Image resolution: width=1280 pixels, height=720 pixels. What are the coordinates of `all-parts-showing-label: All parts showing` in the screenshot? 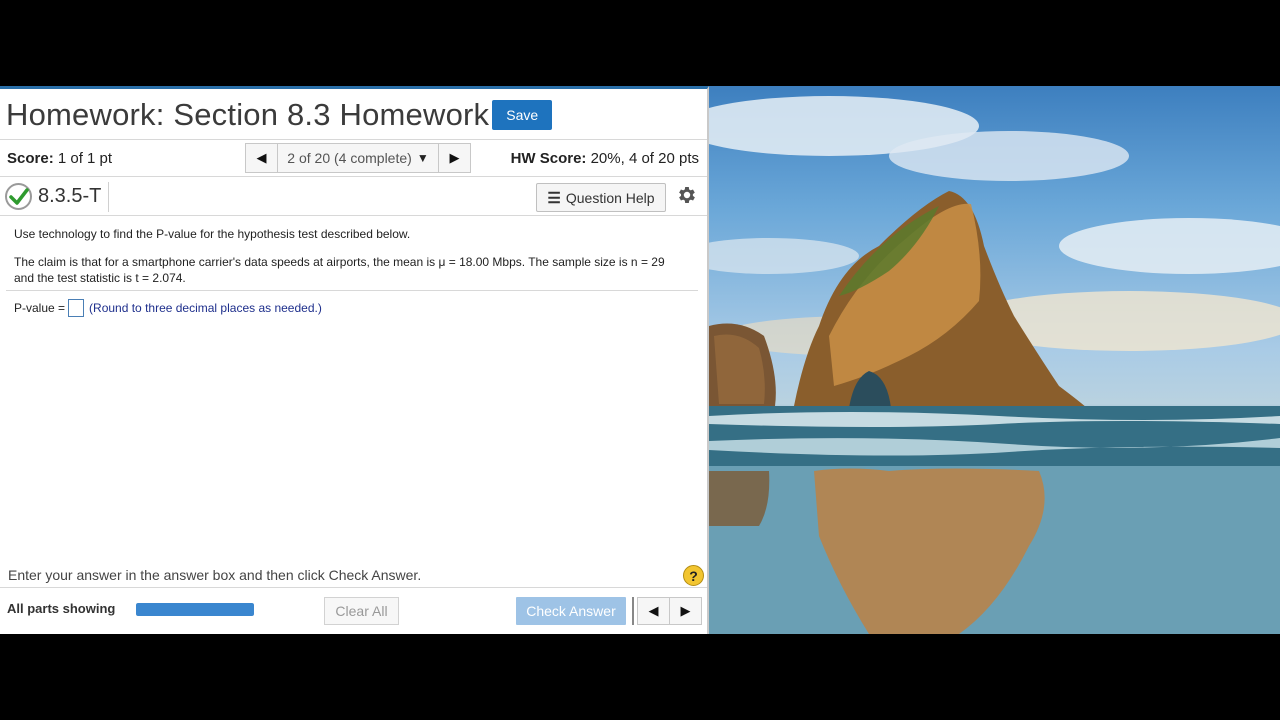 It's located at (61, 608).